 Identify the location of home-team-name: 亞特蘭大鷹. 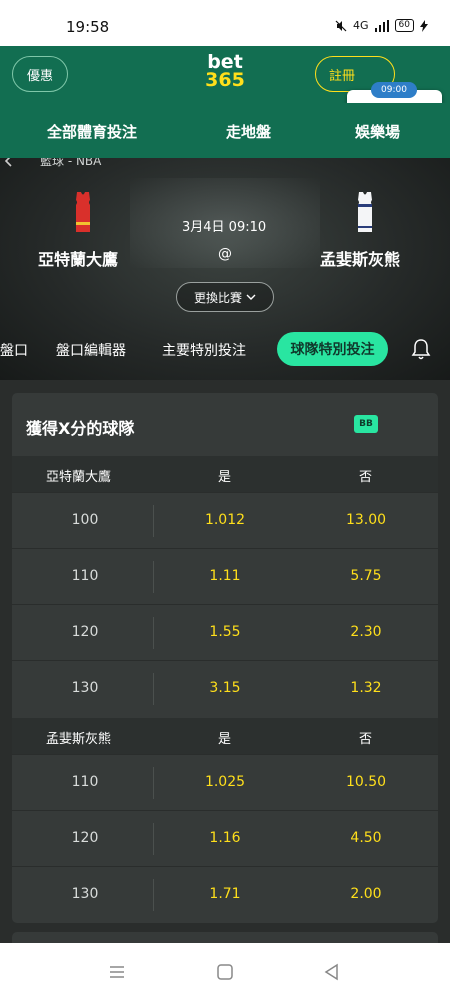
(78, 259).